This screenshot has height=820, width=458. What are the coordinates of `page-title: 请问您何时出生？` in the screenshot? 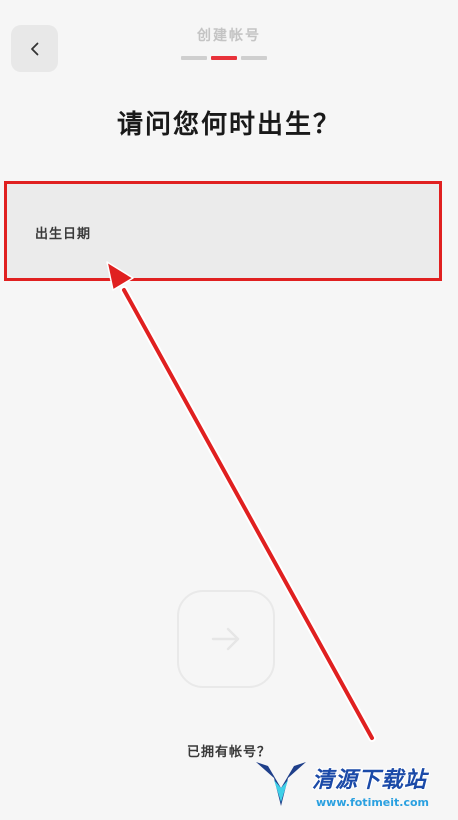 It's located at (228, 125).